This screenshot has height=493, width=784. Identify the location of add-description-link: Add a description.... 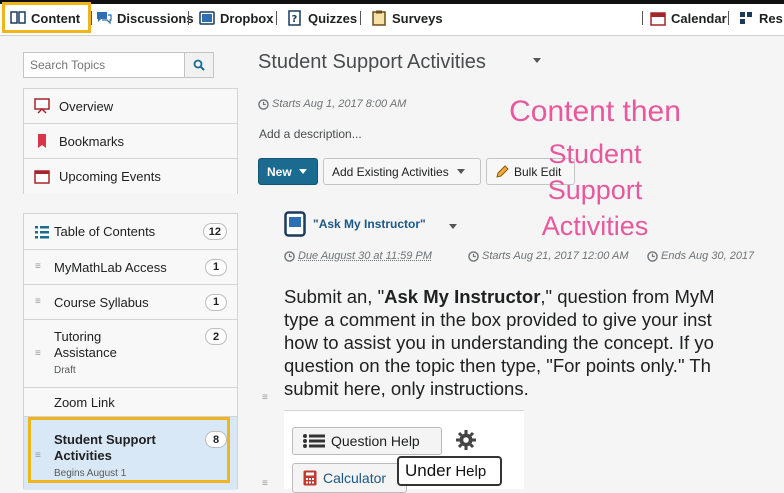
(310, 134).